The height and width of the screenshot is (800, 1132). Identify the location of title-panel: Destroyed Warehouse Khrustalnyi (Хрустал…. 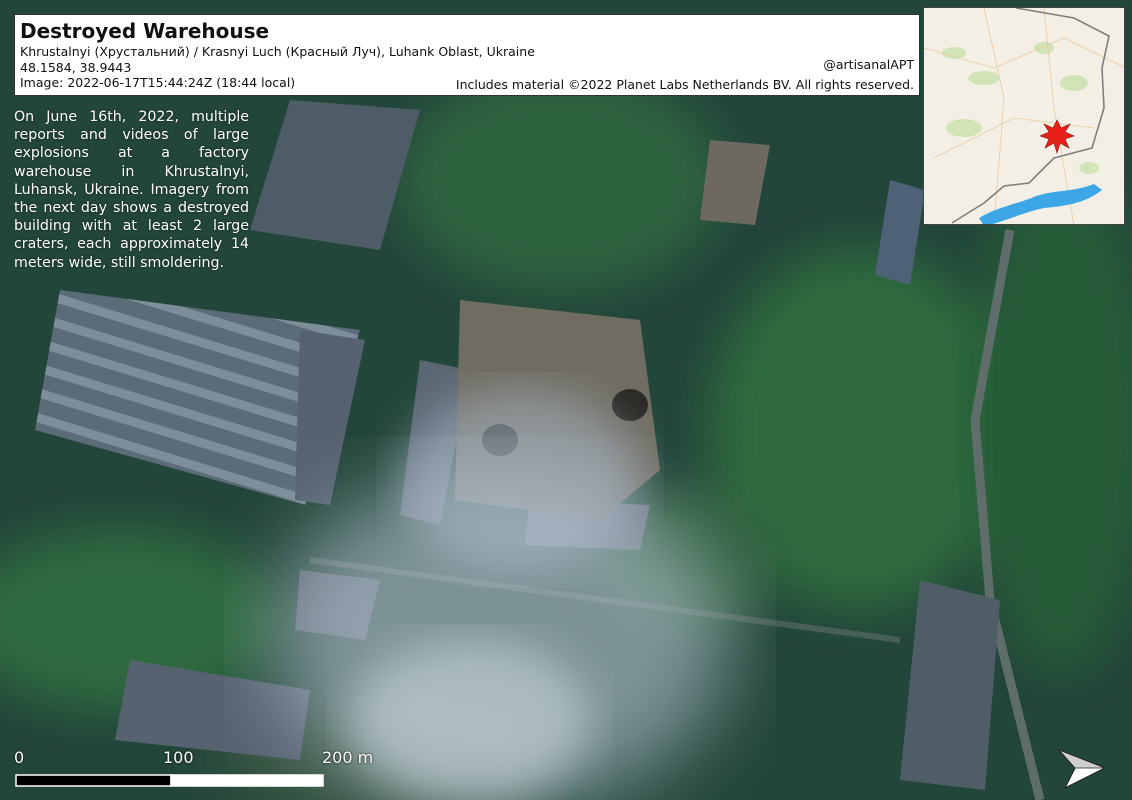
(467, 55).